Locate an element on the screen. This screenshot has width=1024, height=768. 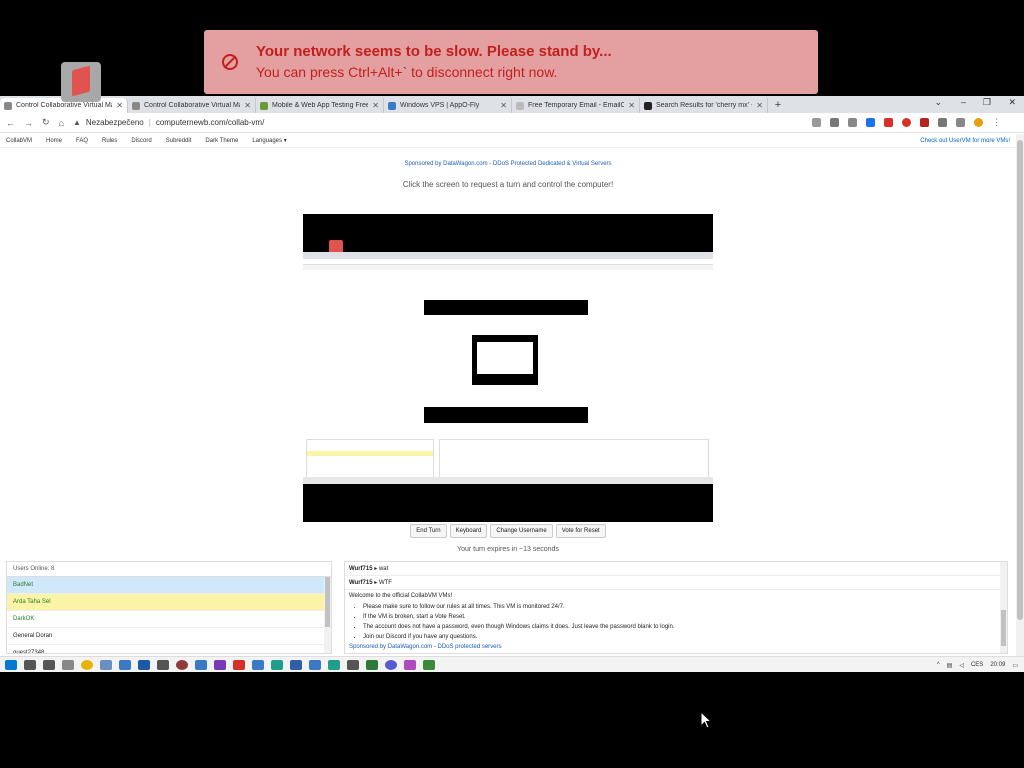
extension-shield-icon is located at coordinates (924, 122).